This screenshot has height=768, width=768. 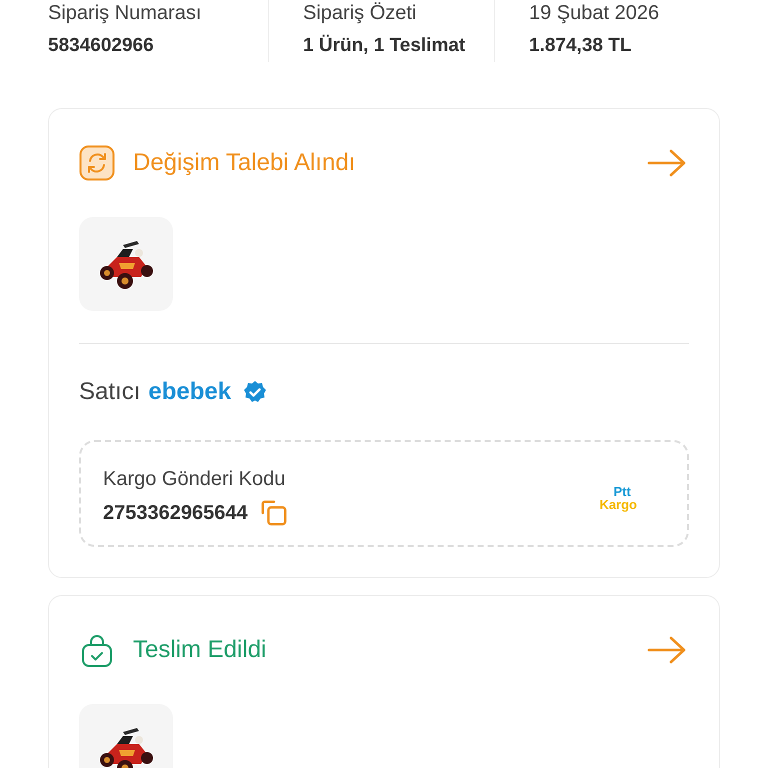 What do you see at coordinates (175, 513) in the screenshot?
I see `tracking-code: 2753362965644` at bounding box center [175, 513].